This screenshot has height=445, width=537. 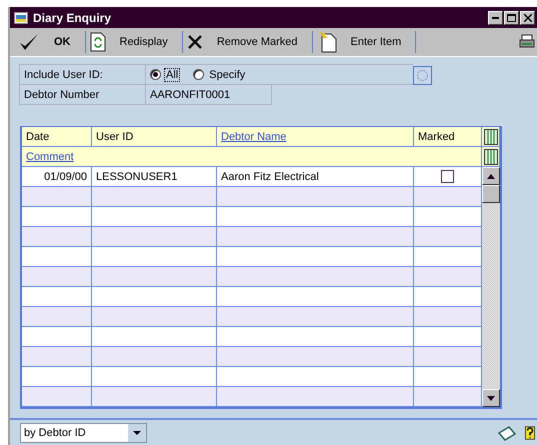 I want to click on maximize-button, so click(x=511, y=17).